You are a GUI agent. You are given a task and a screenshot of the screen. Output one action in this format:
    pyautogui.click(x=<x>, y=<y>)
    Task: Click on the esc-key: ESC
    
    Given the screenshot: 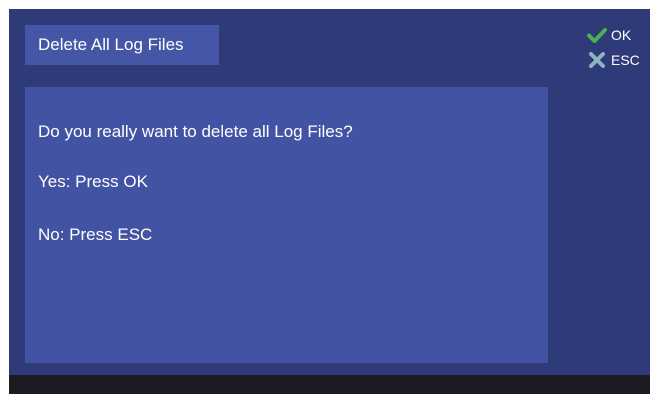 What is the action you would take?
    pyautogui.click(x=613, y=60)
    